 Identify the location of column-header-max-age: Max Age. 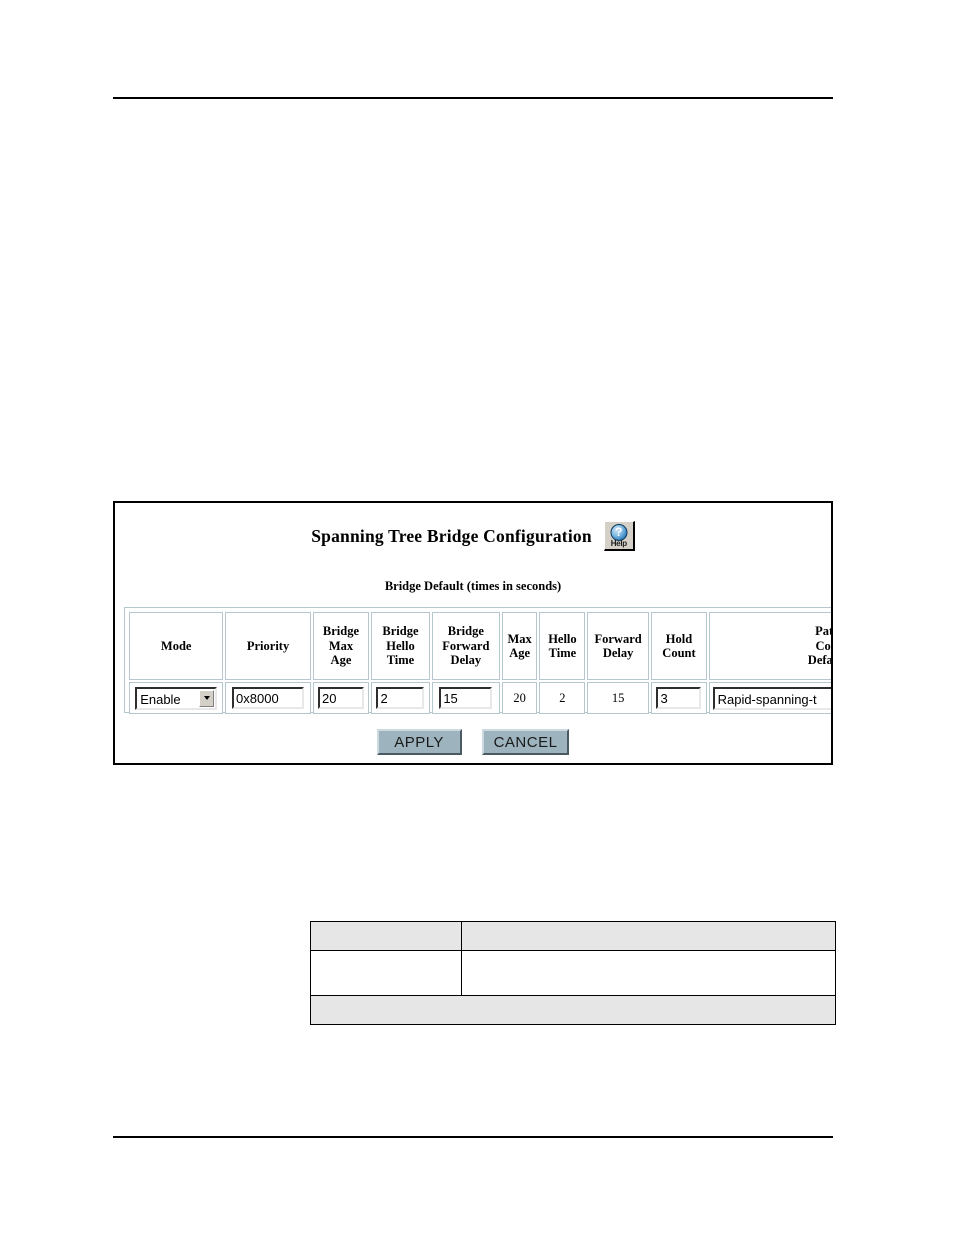
(519, 646).